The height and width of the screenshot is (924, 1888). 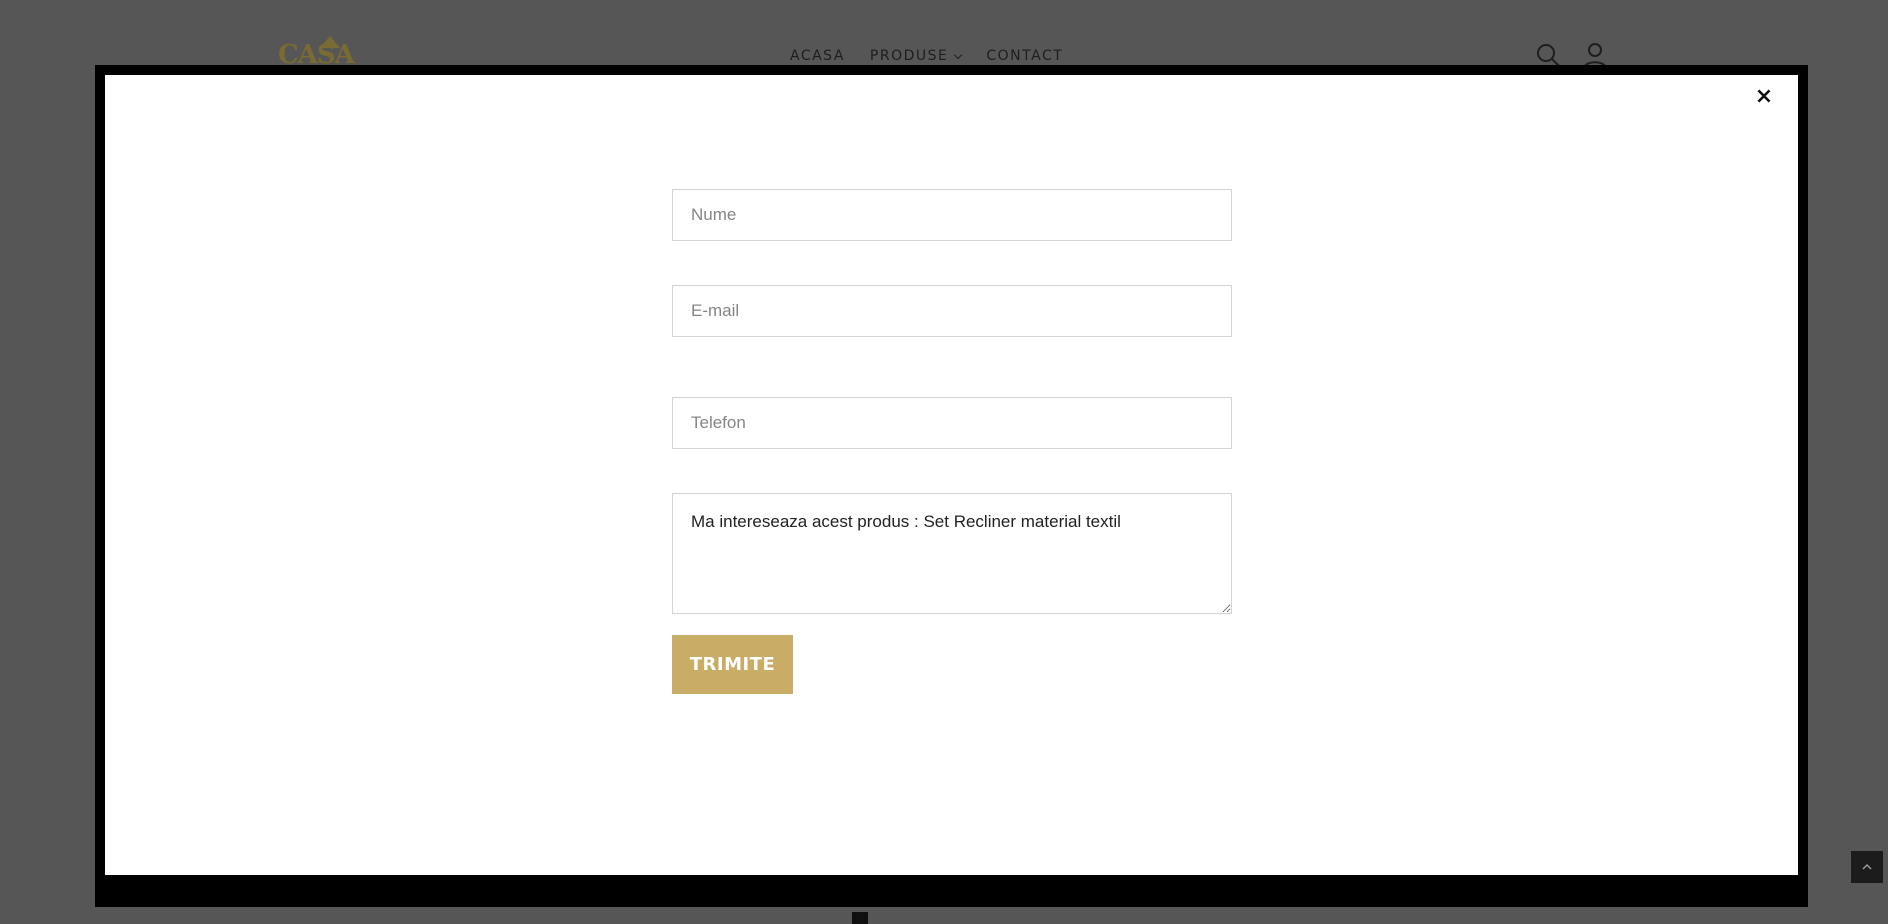 I want to click on footer-link-icon, so click(x=860, y=918).